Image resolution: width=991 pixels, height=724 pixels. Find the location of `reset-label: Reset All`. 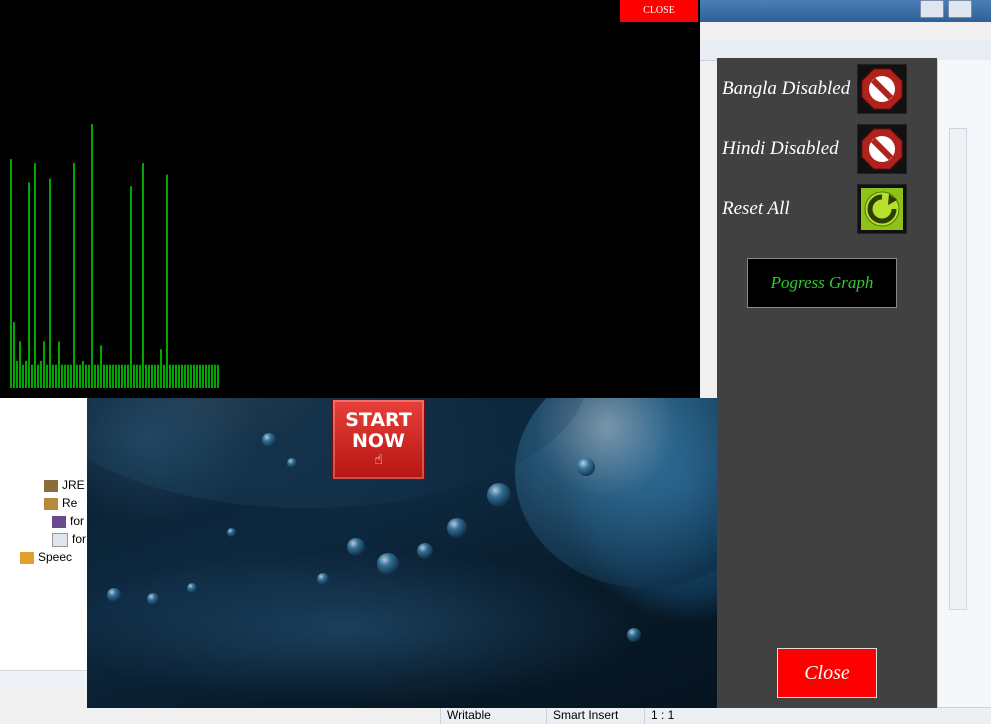

reset-label: Reset All is located at coordinates (756, 208).